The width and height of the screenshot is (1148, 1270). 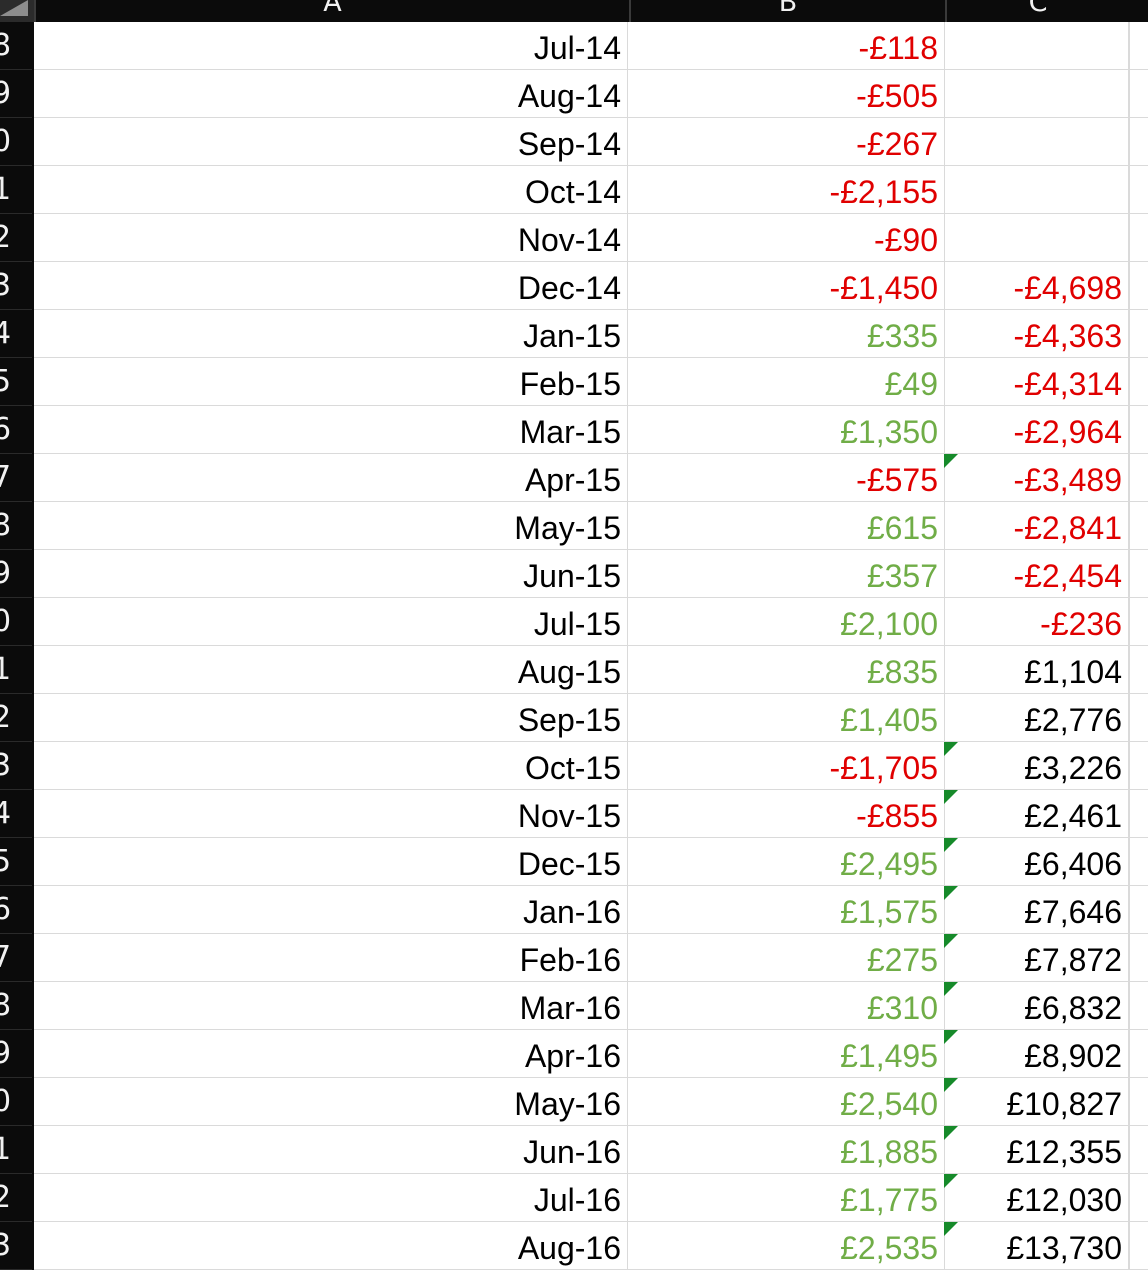 I want to click on cell-month: Jul-15, so click(x=331, y=621).